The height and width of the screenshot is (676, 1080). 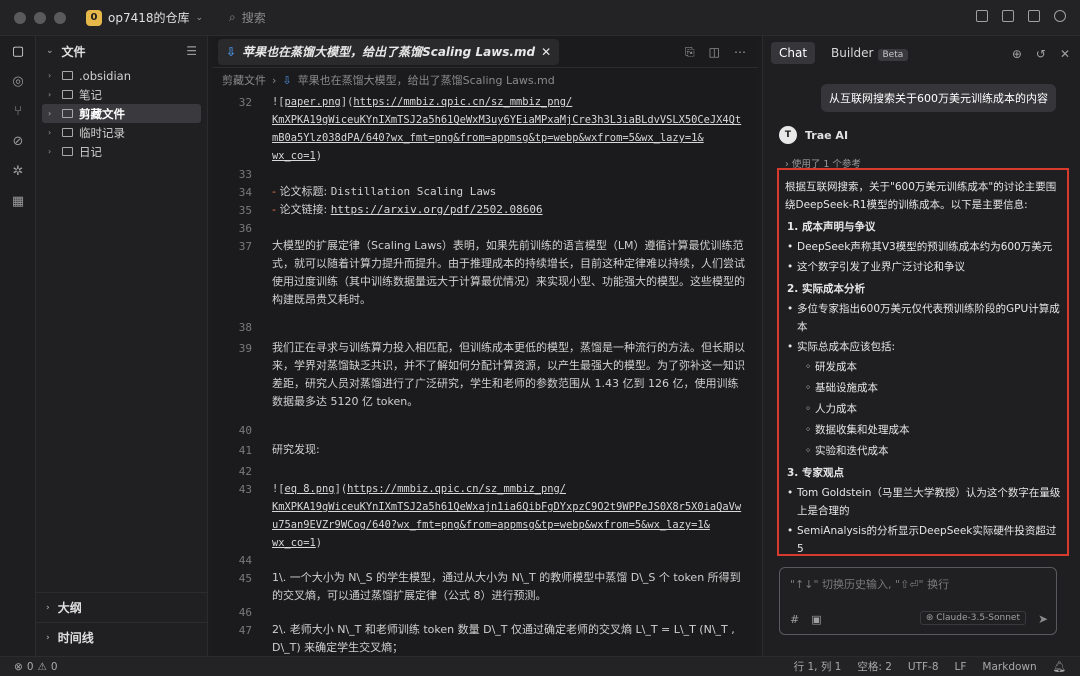 I want to click on line-number: 45, so click(x=232, y=578).